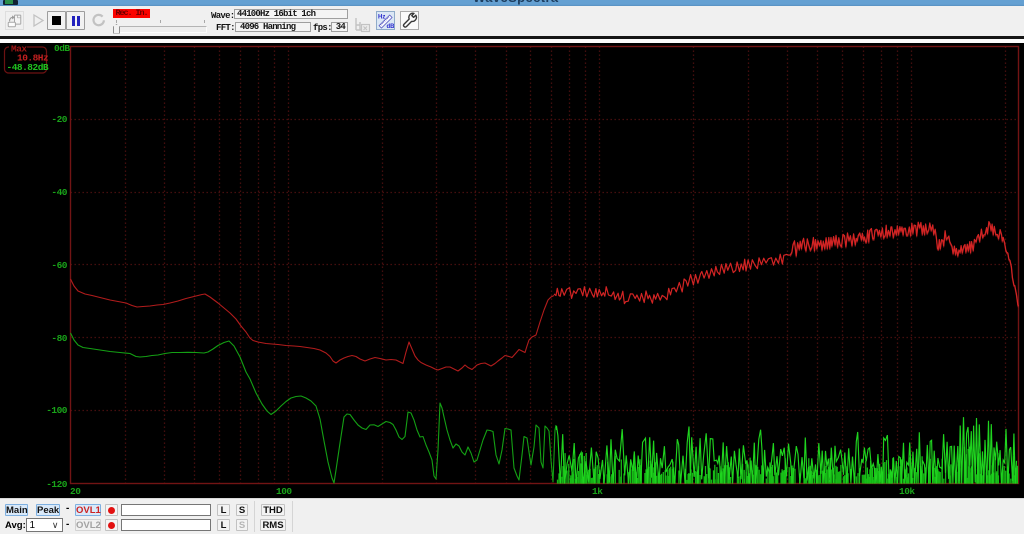  What do you see at coordinates (391, 26) in the screenshot?
I see `svg-text: dB` at bounding box center [391, 26].